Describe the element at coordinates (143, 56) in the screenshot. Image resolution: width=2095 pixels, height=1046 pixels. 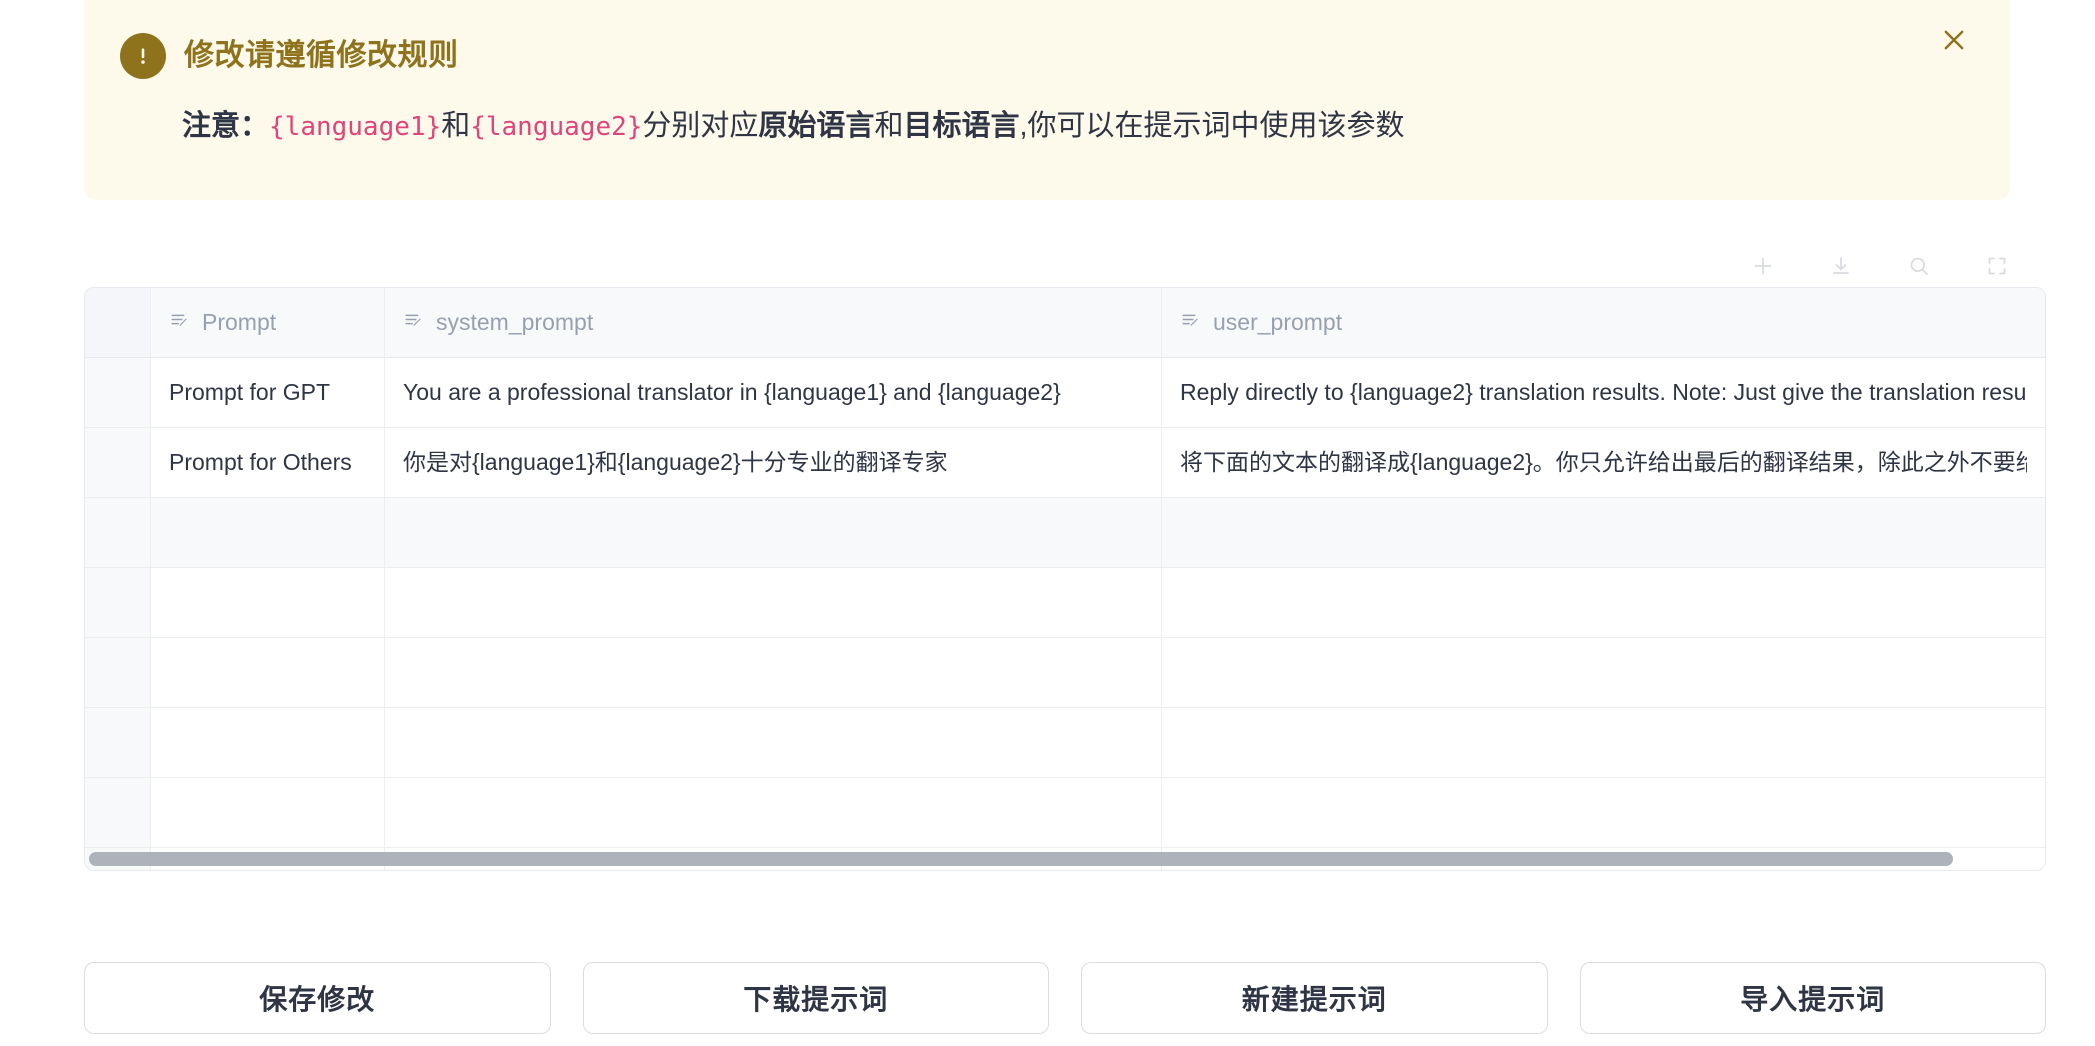
I see `exclamation-circle-icon` at that location.